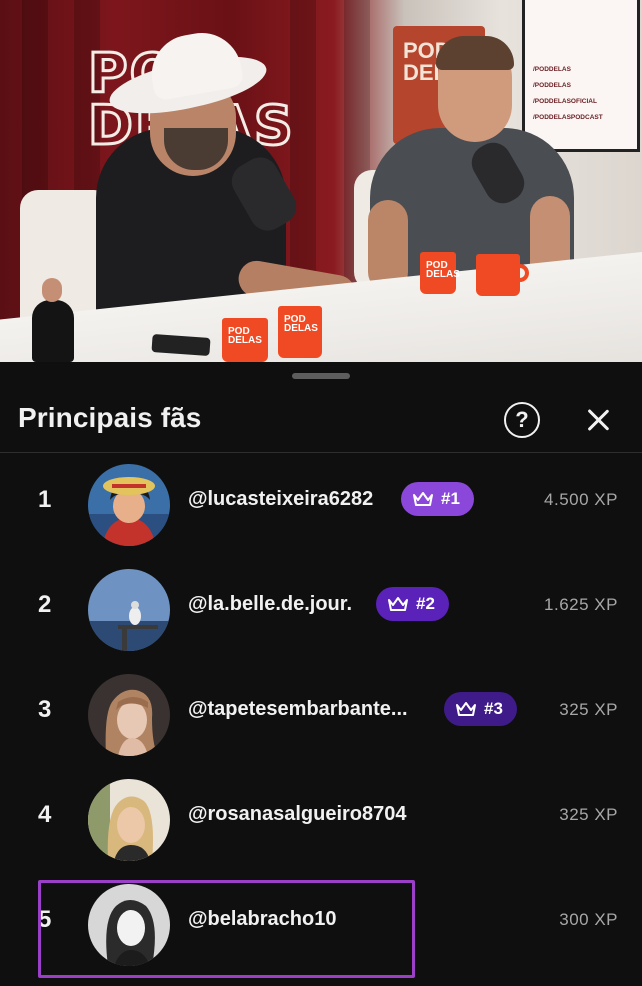 The height and width of the screenshot is (986, 642). Describe the element at coordinates (598, 420) in the screenshot. I see `close-icon` at that location.